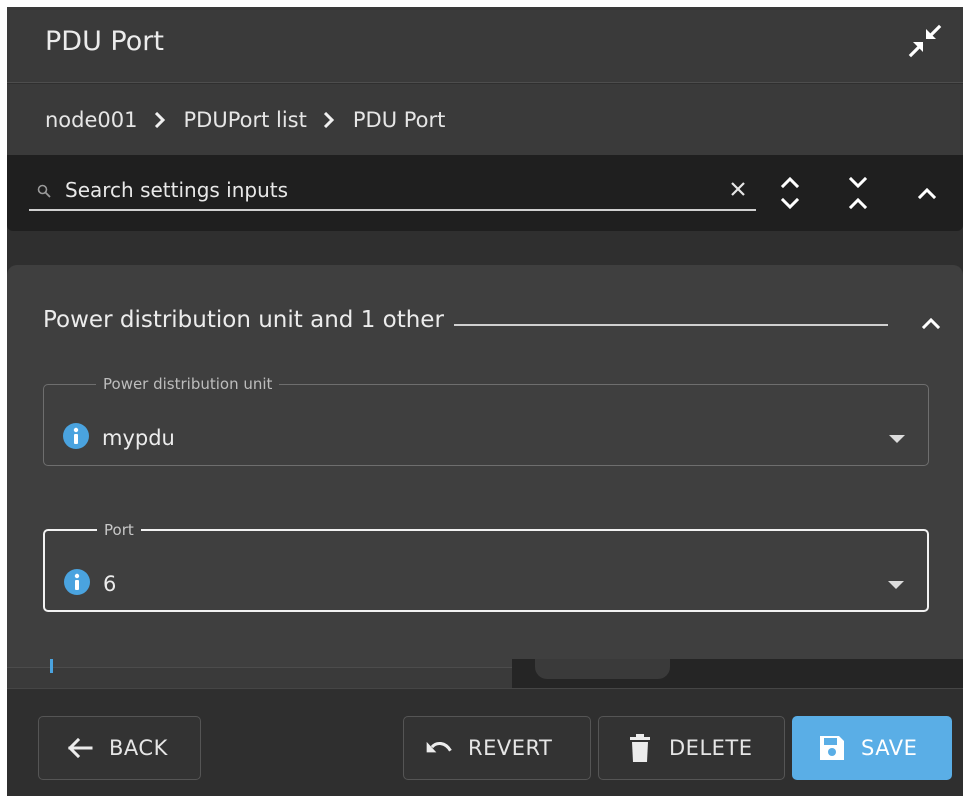 This screenshot has width=963, height=796. I want to click on back-button-label: BACK, so click(138, 748).